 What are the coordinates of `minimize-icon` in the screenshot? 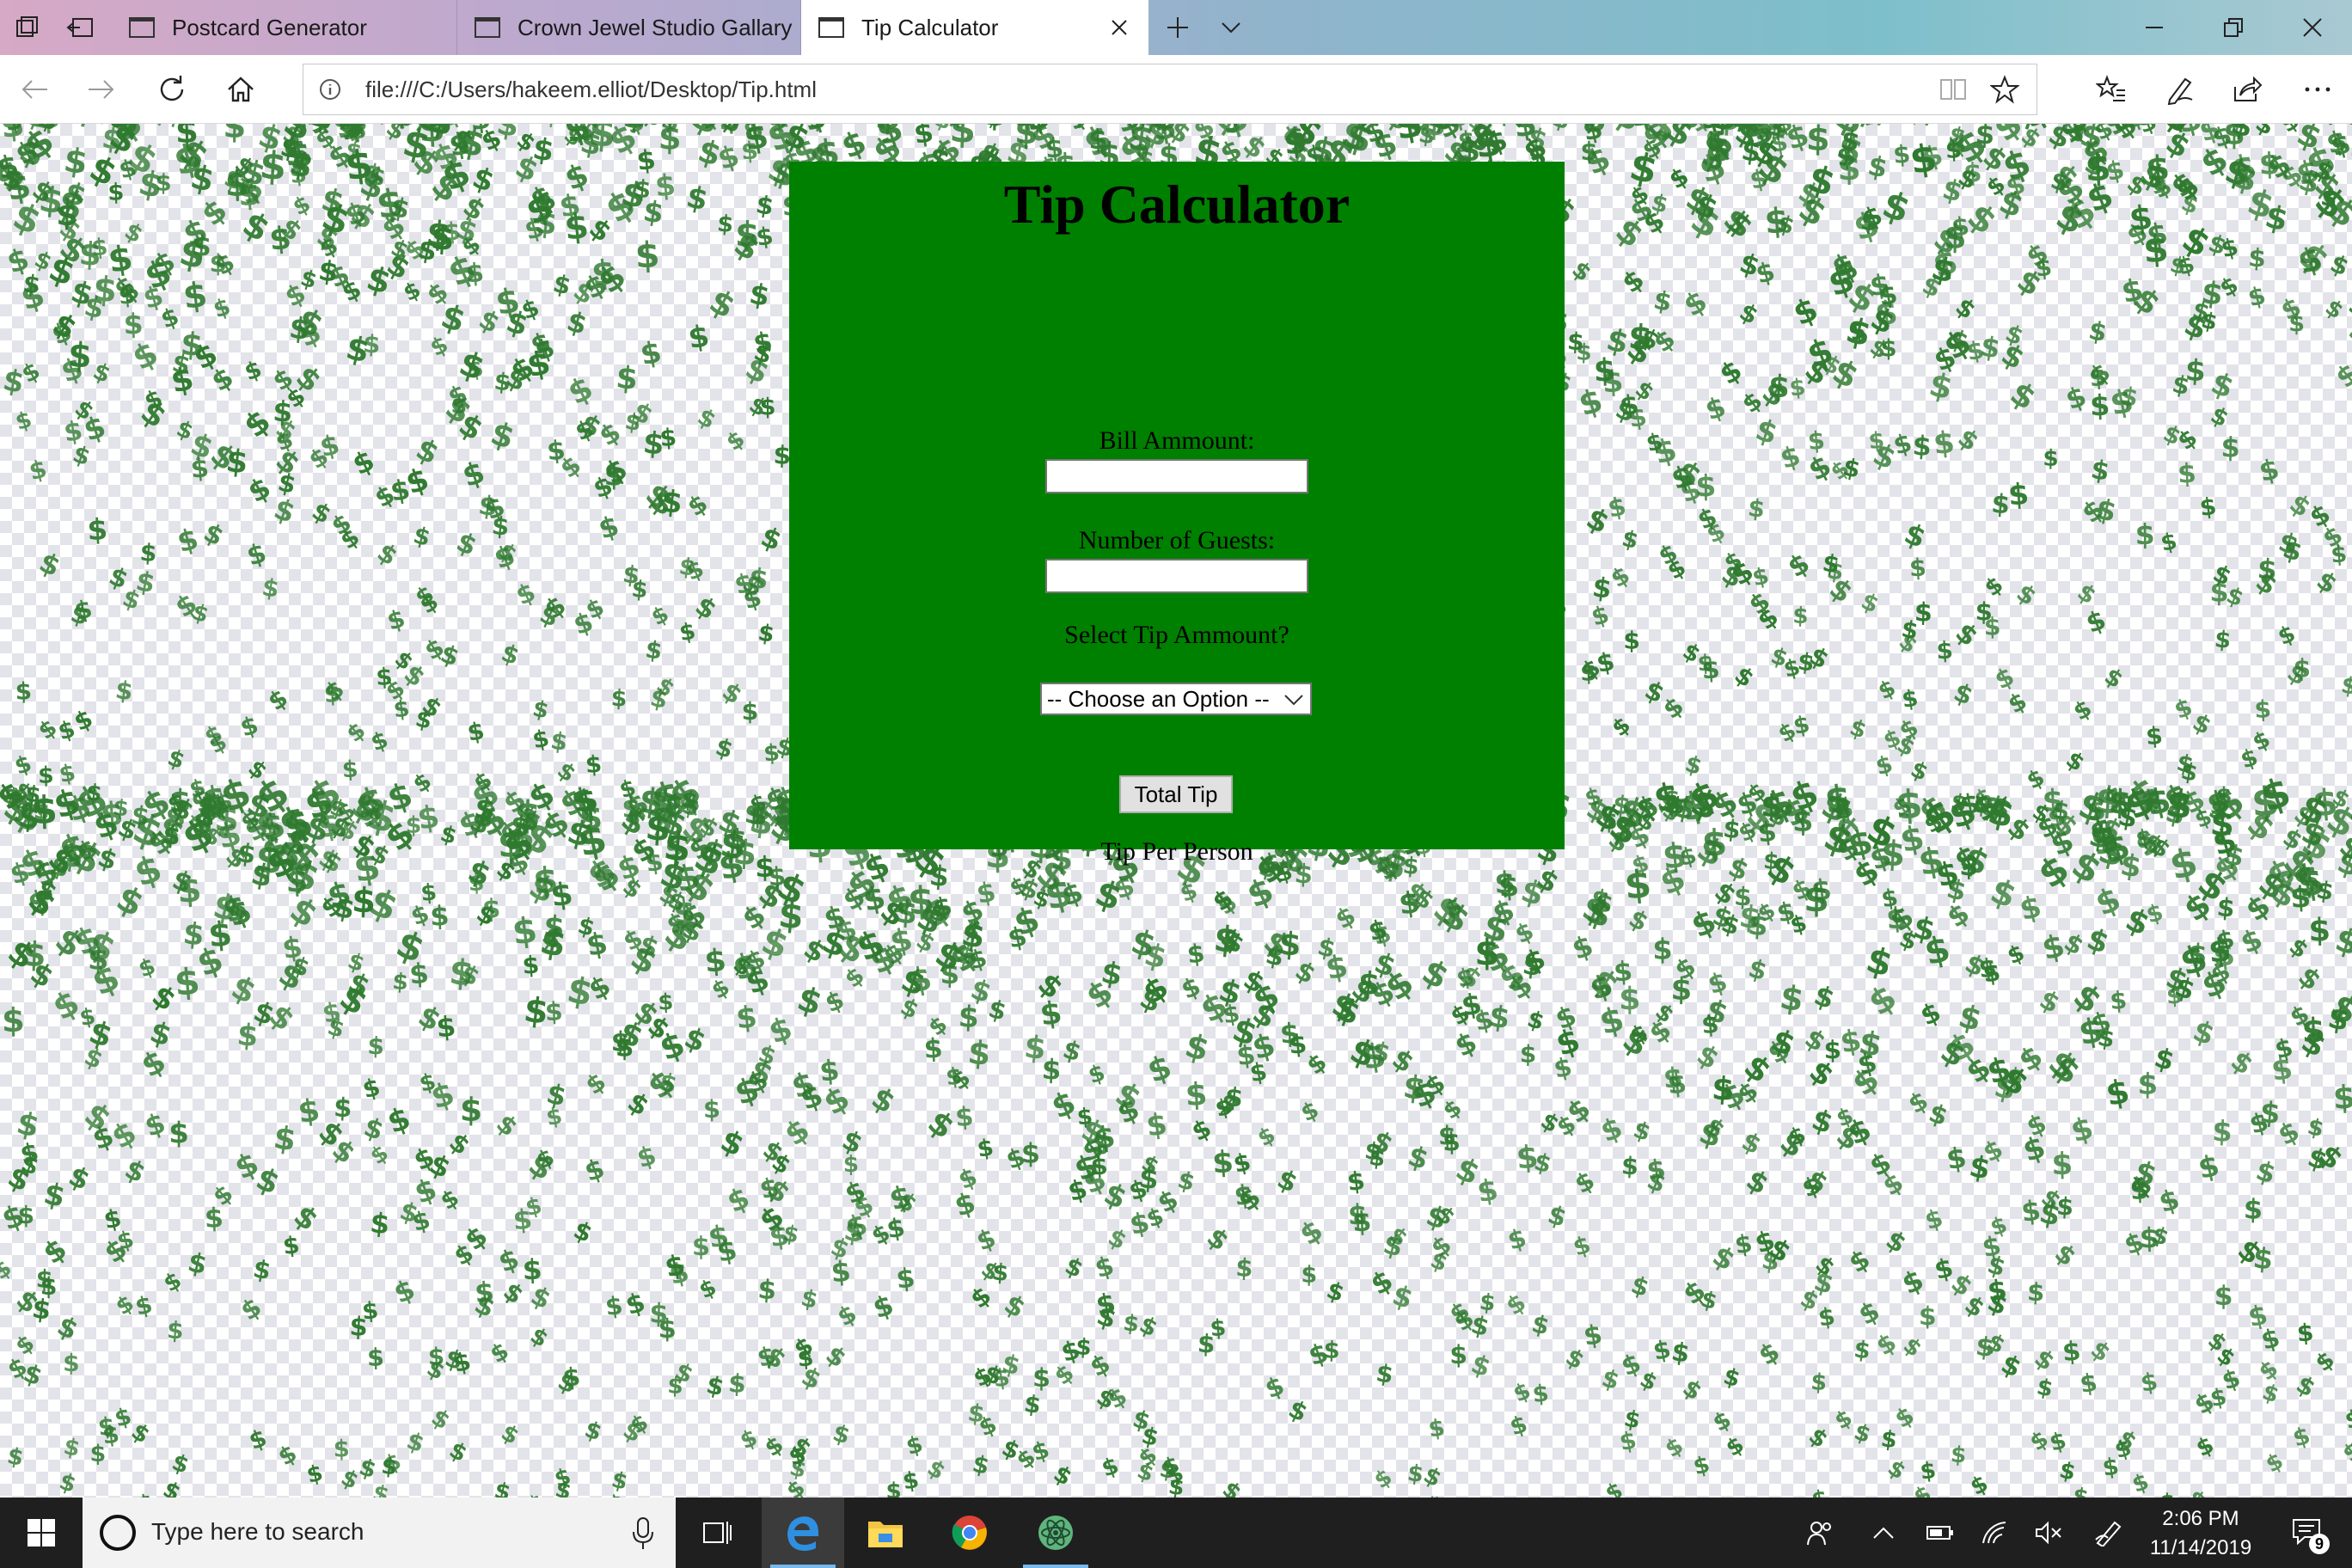 It's located at (2154, 27).